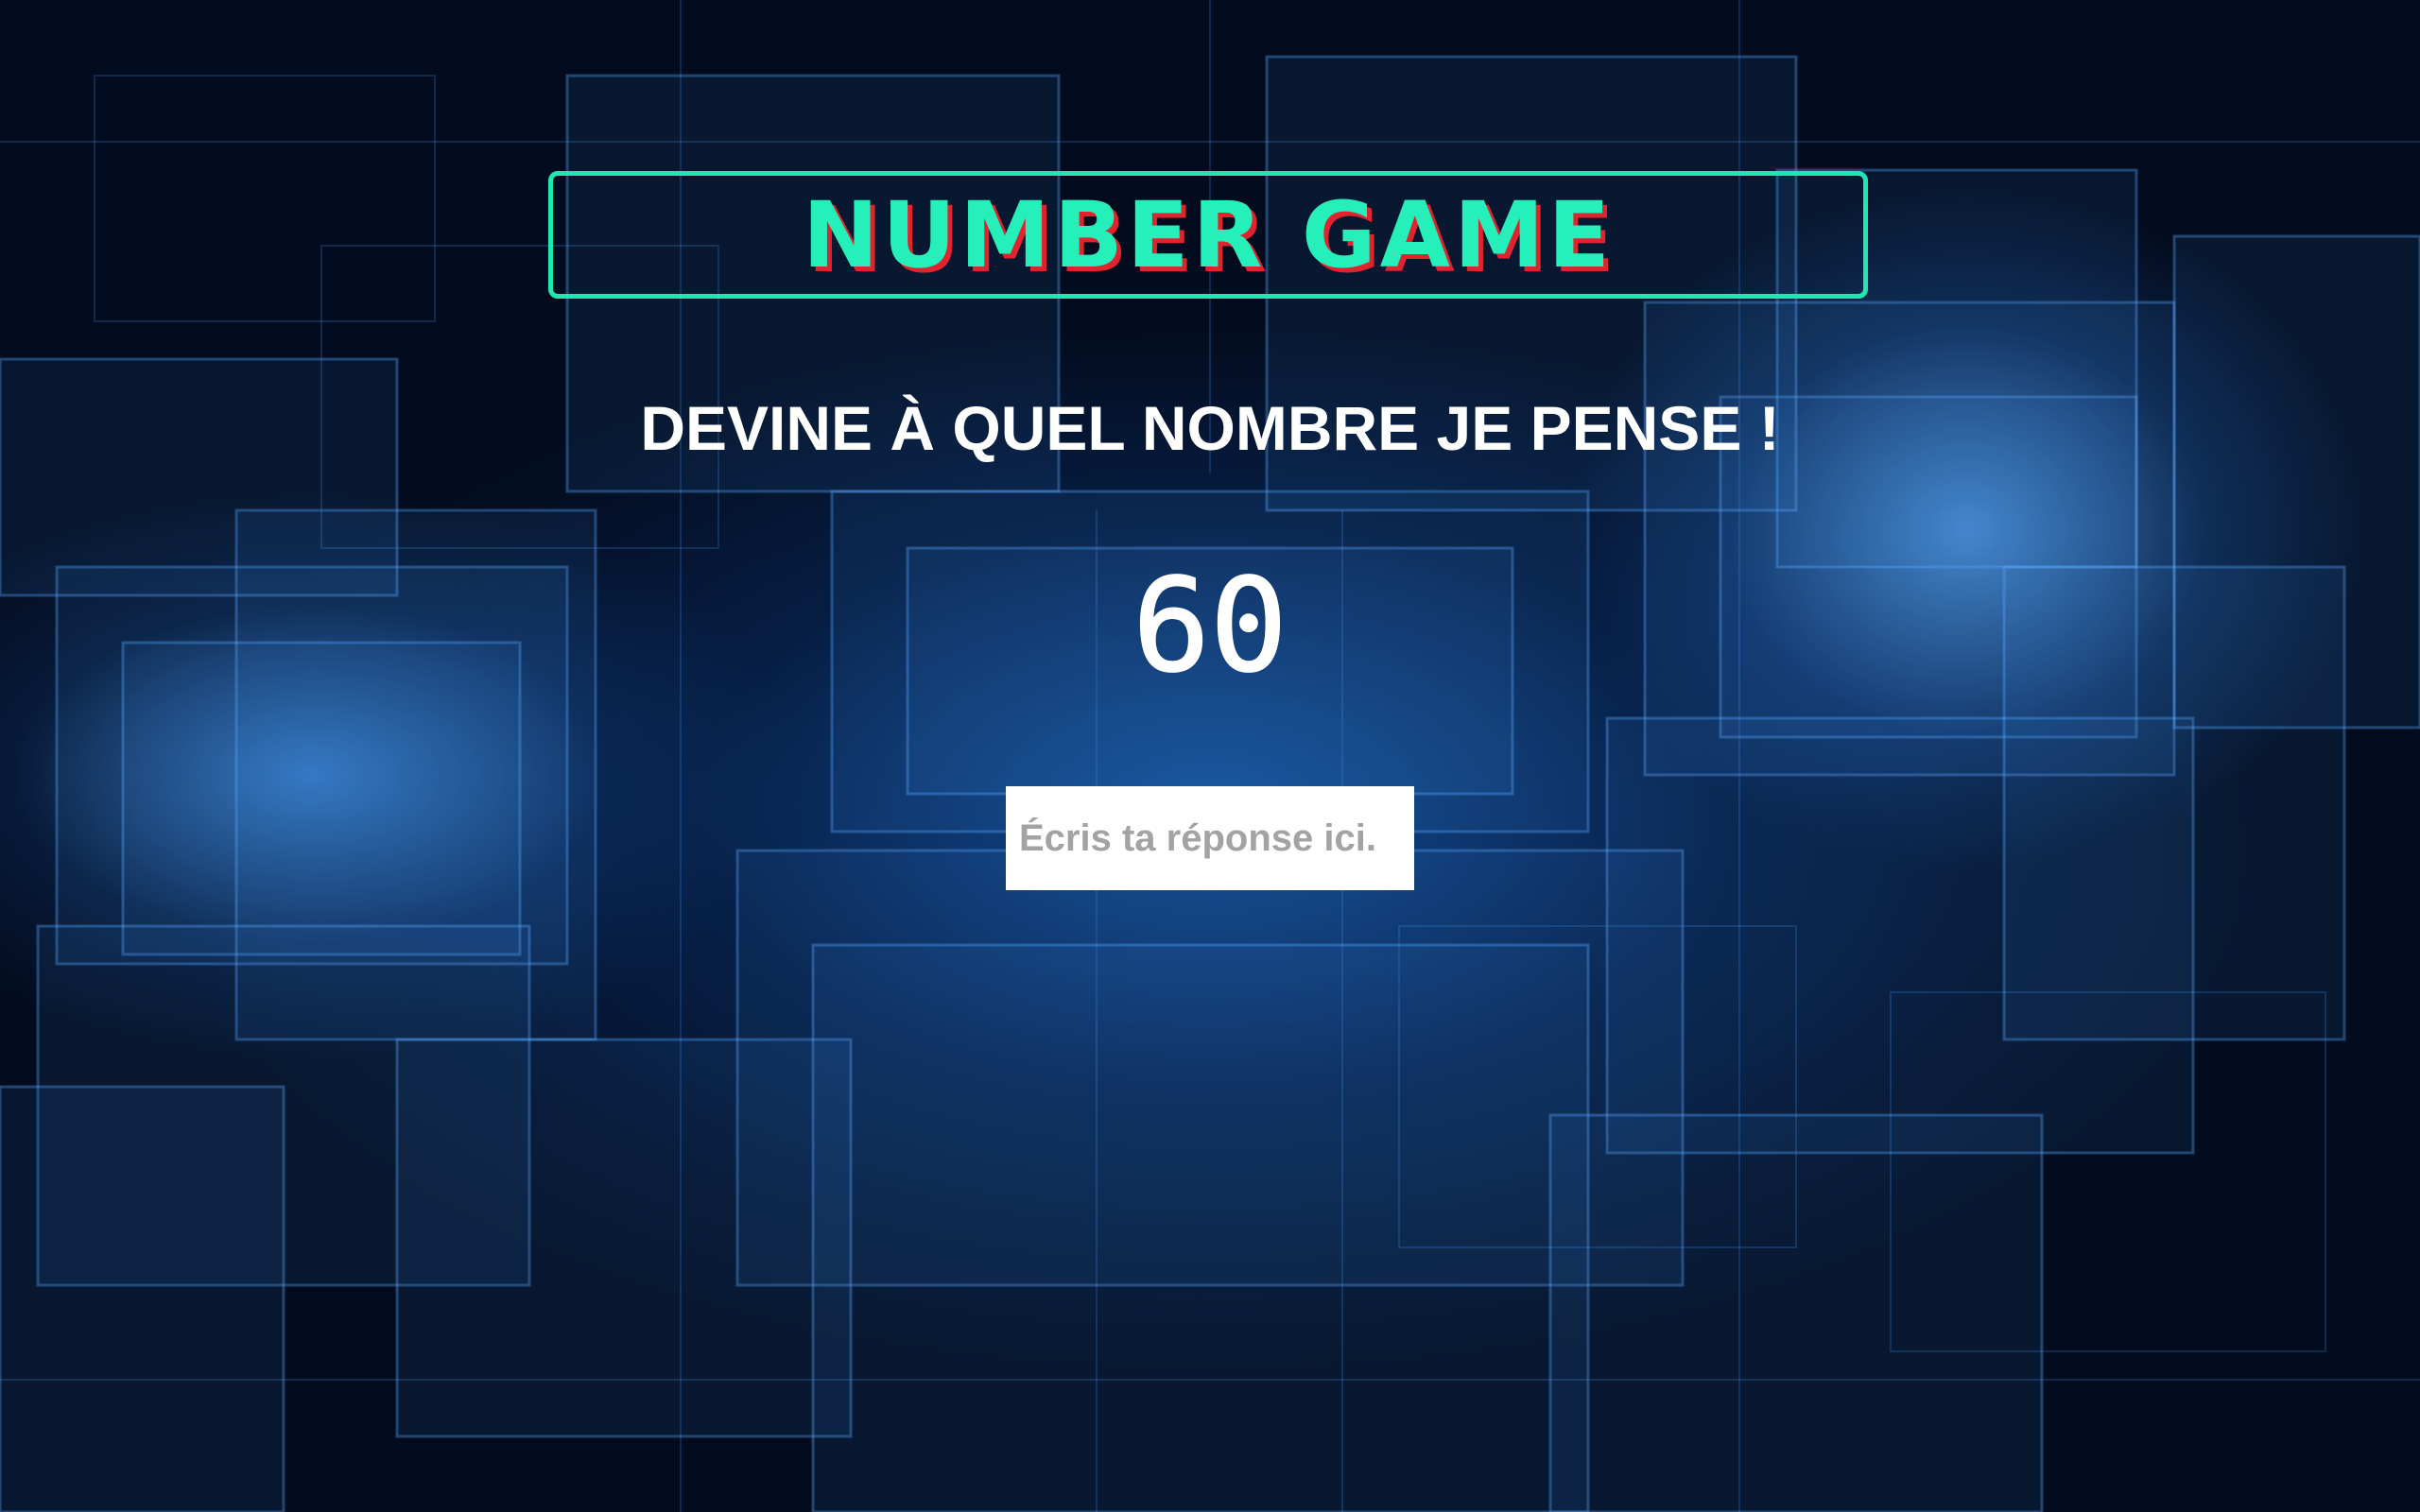  Describe the element at coordinates (1210, 838) in the screenshot. I see `answer-input` at that location.